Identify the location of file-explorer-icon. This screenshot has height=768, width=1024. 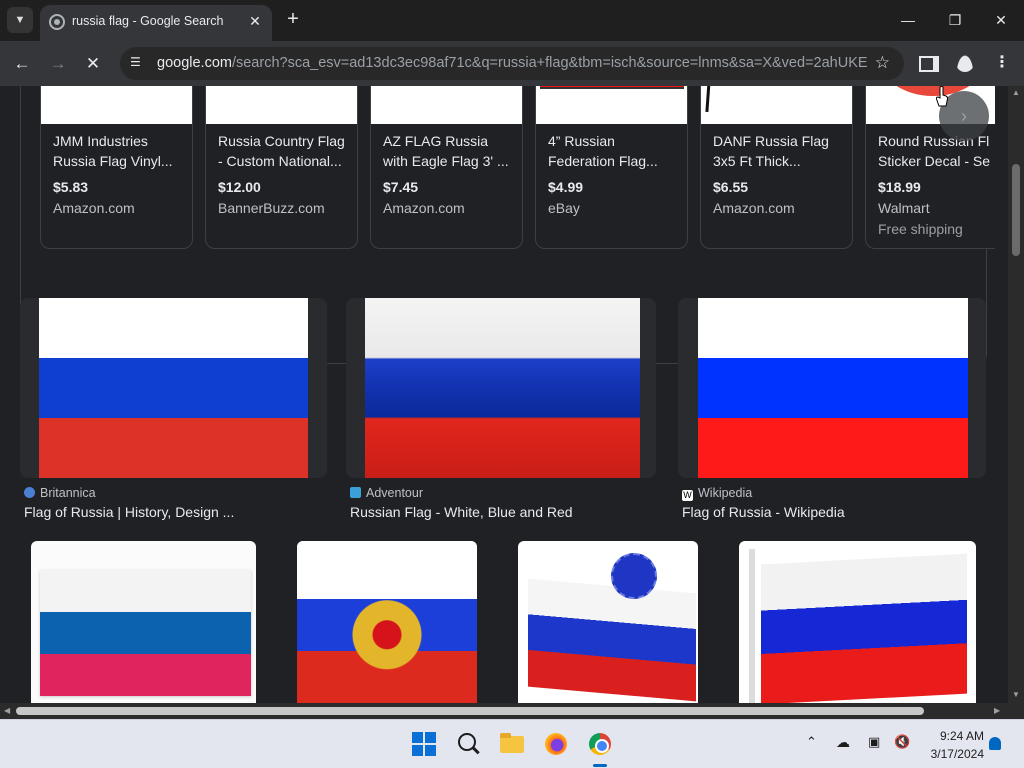
(512, 744).